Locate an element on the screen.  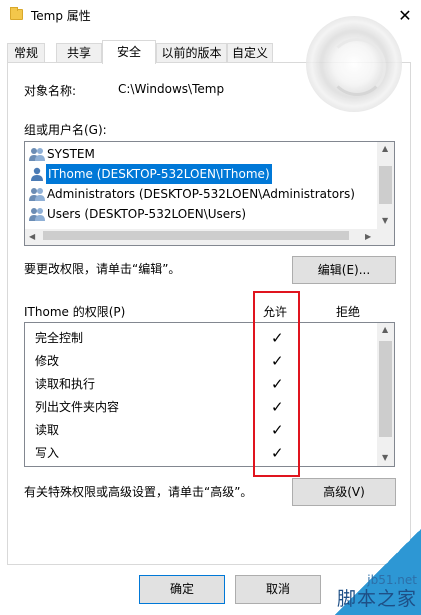
folder-icon is located at coordinates (16, 13).